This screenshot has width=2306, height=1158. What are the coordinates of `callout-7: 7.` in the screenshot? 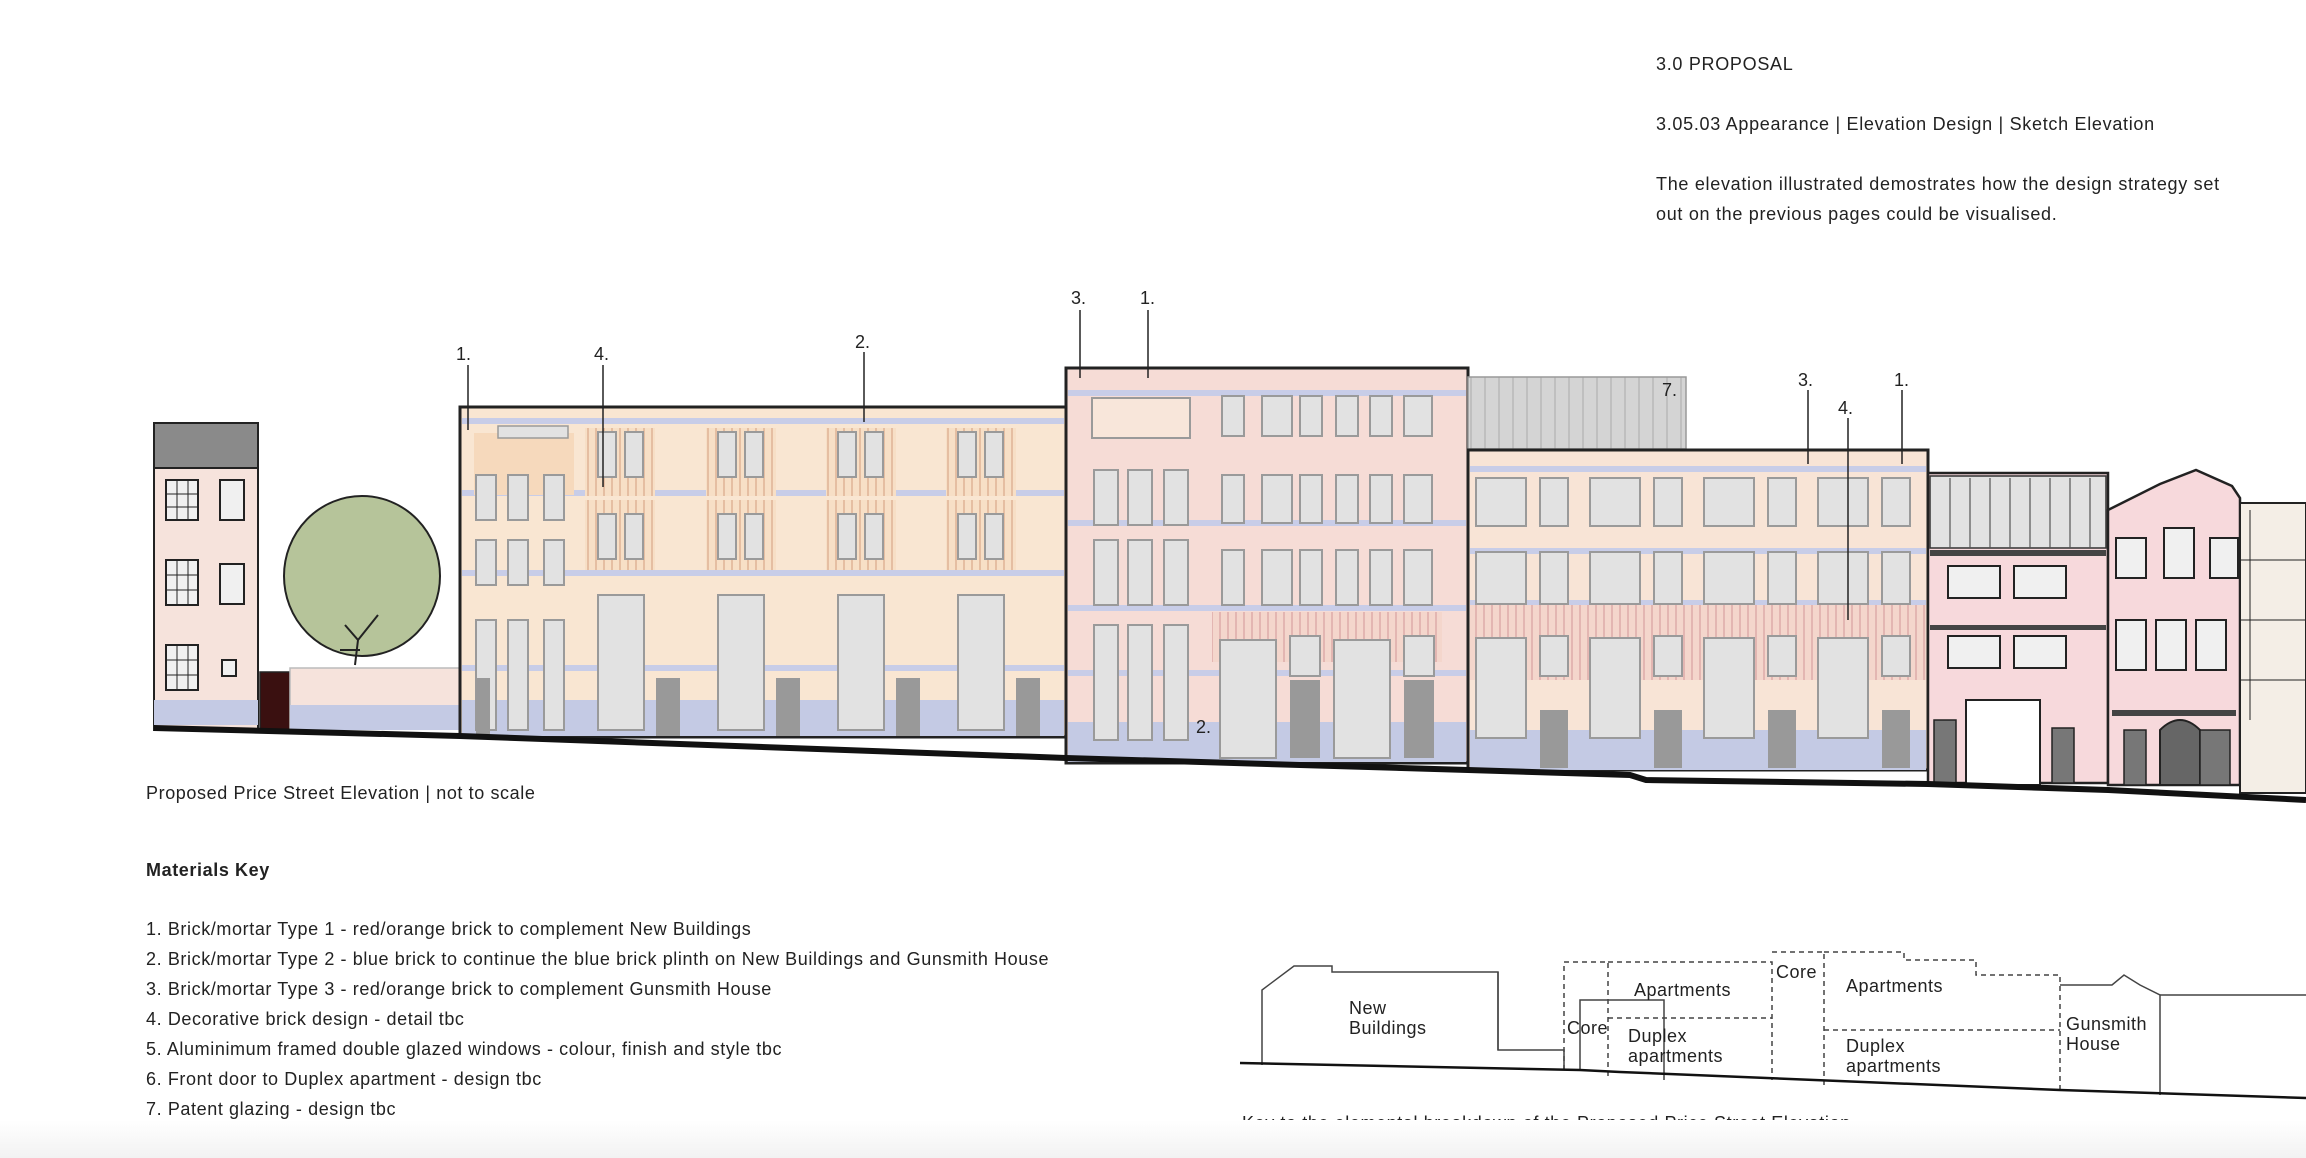 It's located at (1669, 390).